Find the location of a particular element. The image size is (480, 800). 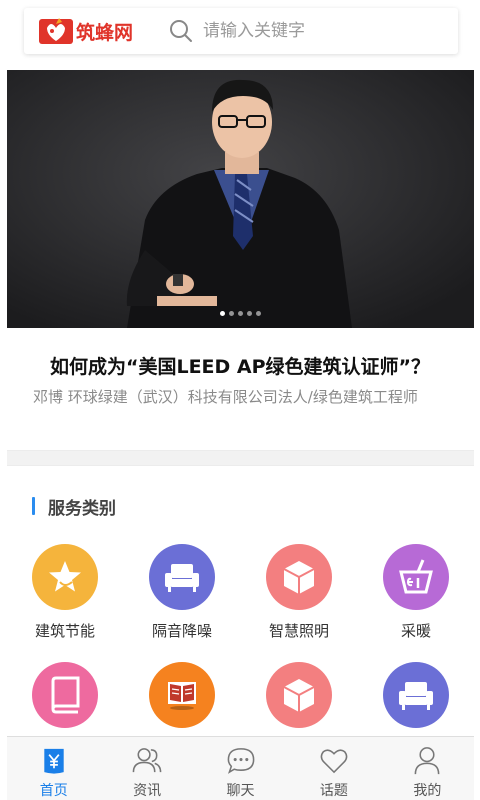

tab-chat: 聊天 is located at coordinates (240, 768).